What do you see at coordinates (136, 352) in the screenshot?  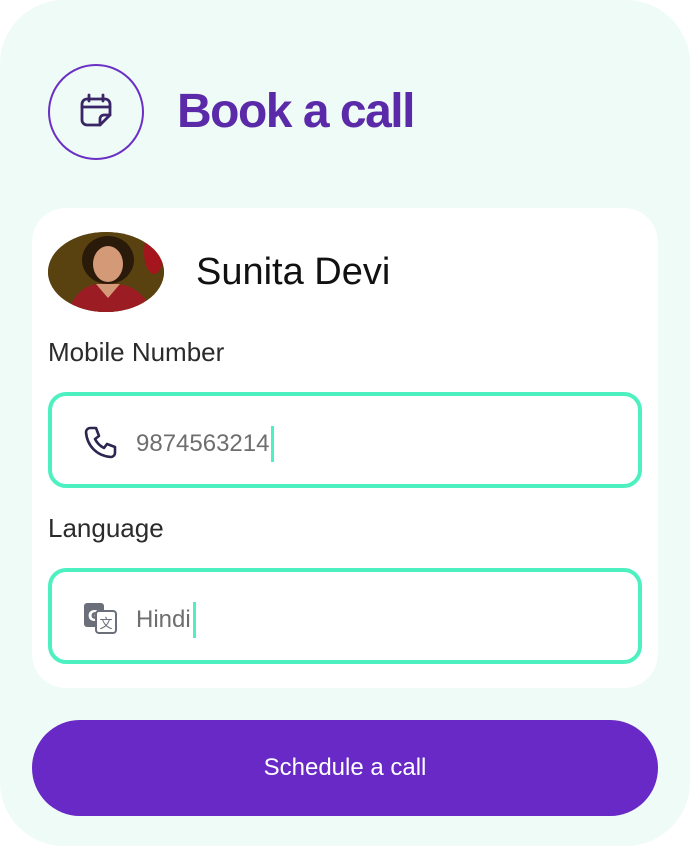 I see `mobile-number-label: Mobile Number` at bounding box center [136, 352].